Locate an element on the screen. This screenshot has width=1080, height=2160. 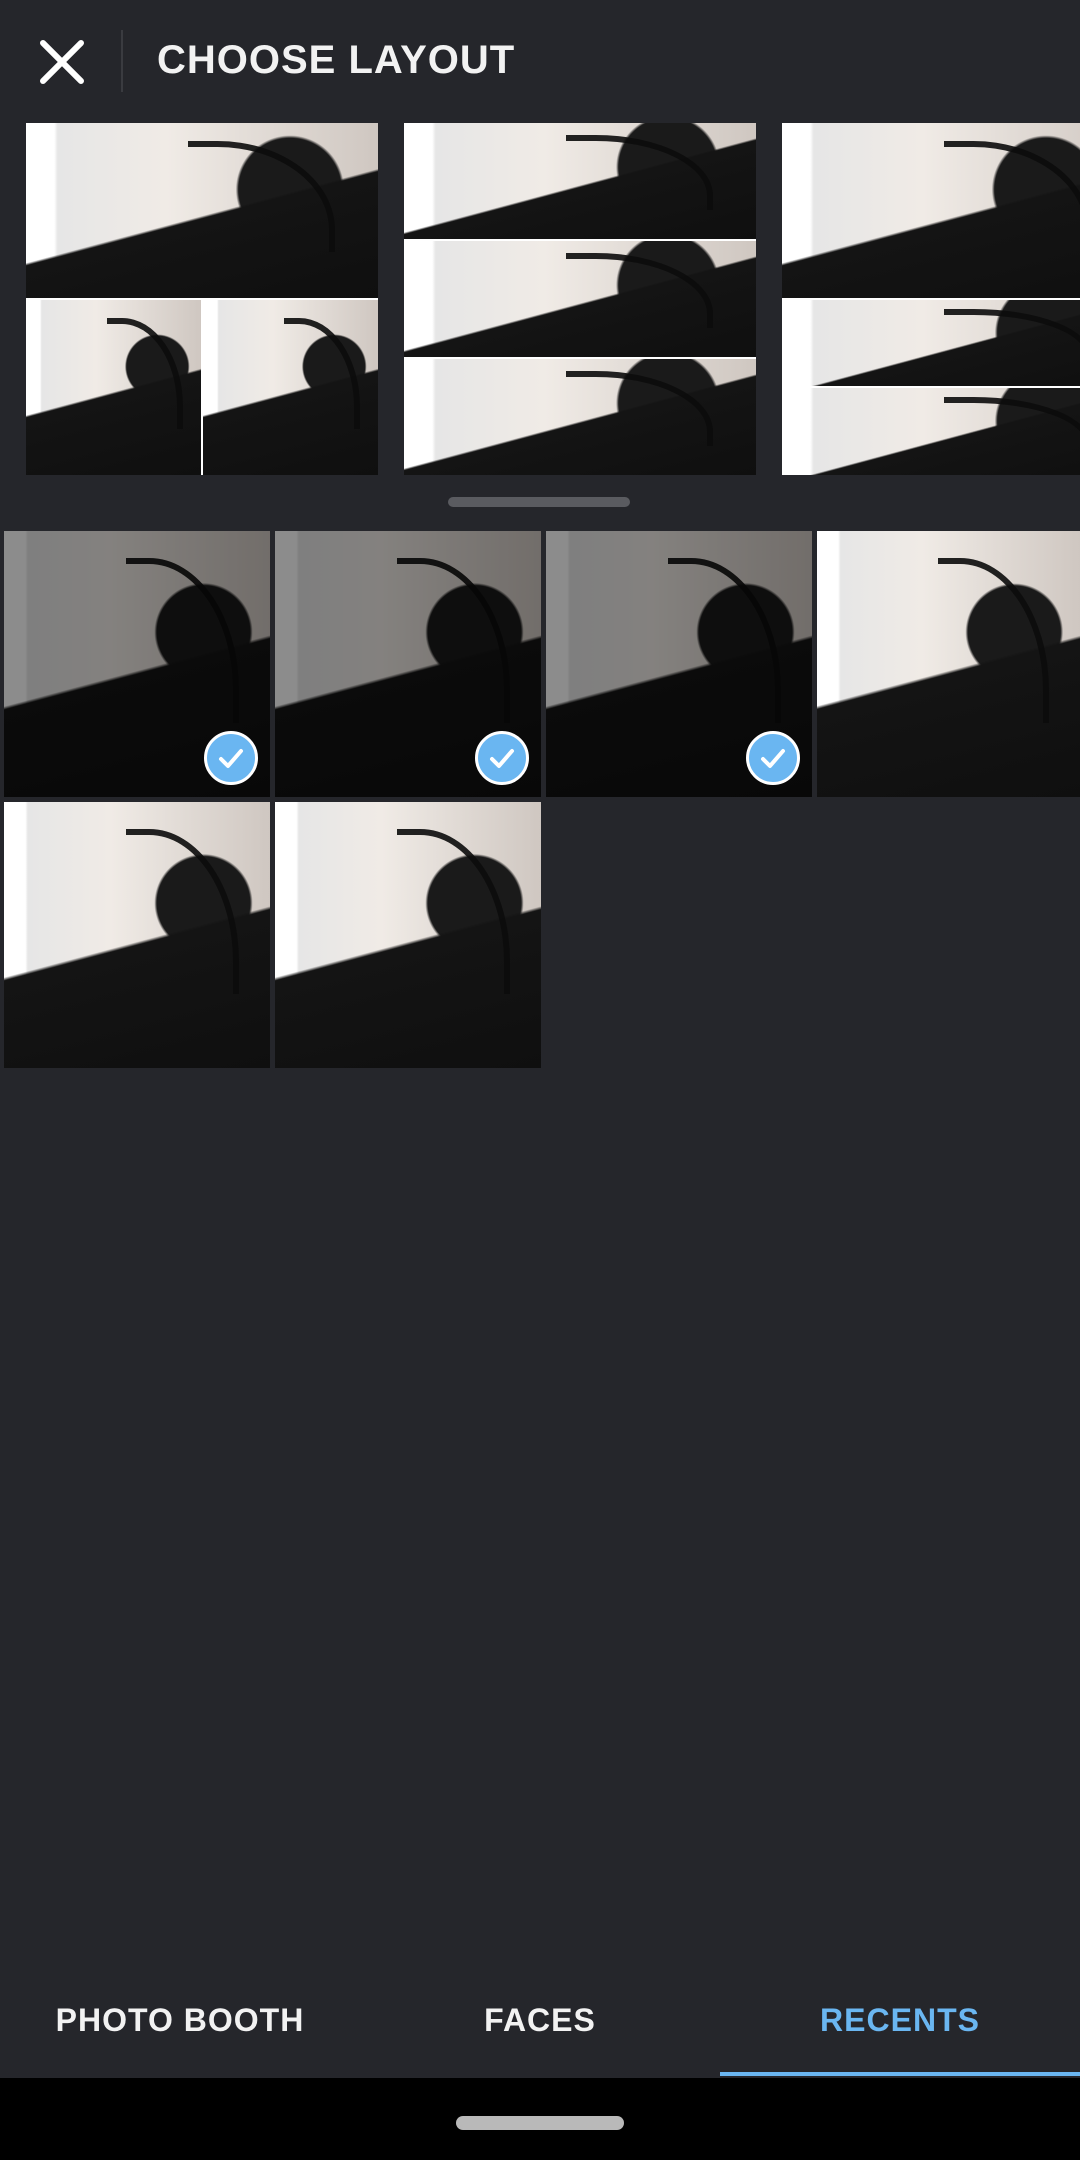
active-tab-indicator is located at coordinates (900, 2074).